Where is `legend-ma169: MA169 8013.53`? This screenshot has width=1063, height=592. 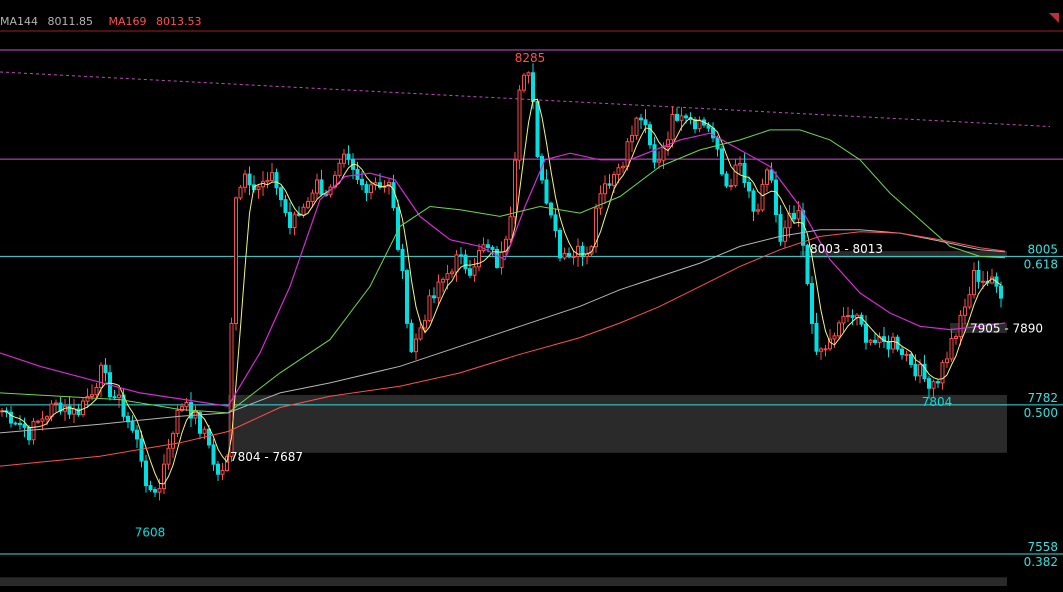
legend-ma169: MA169 8013.53 is located at coordinates (158, 21).